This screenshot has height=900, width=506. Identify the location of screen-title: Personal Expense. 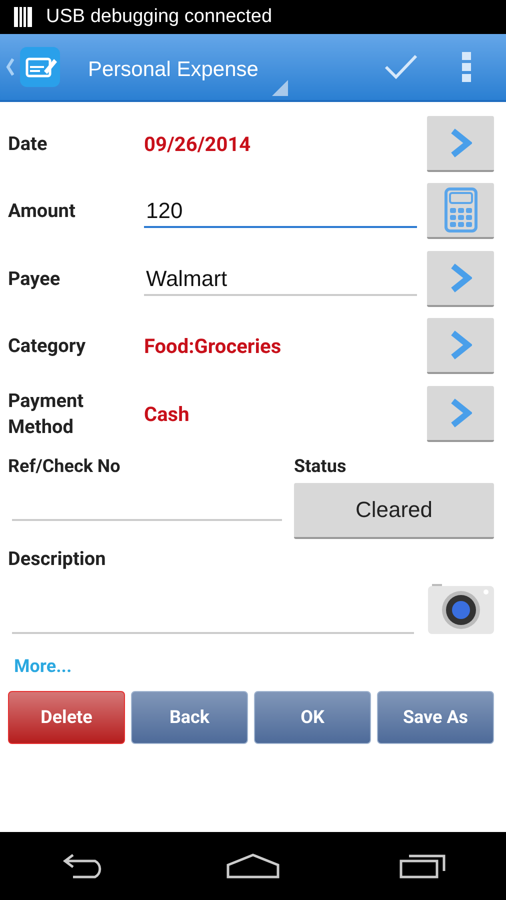
(173, 70).